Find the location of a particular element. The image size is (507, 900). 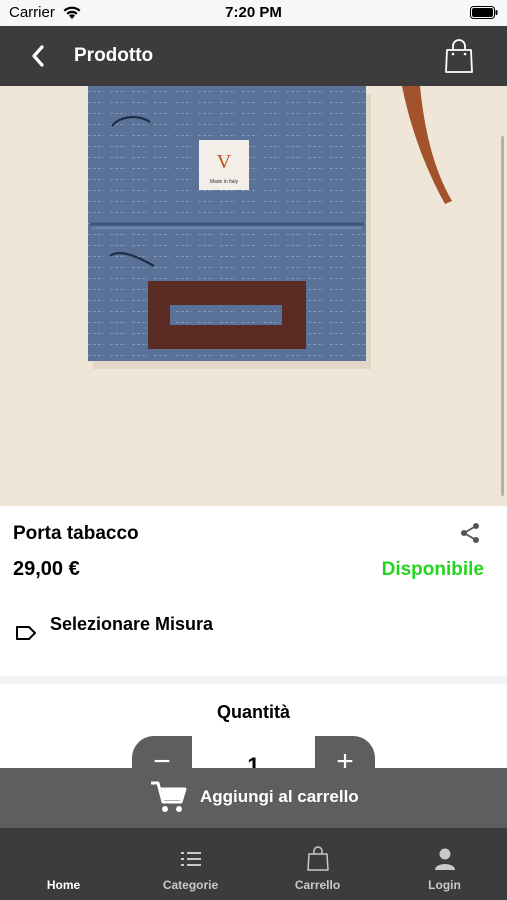

product-name: Porta tabacco is located at coordinates (76, 533).